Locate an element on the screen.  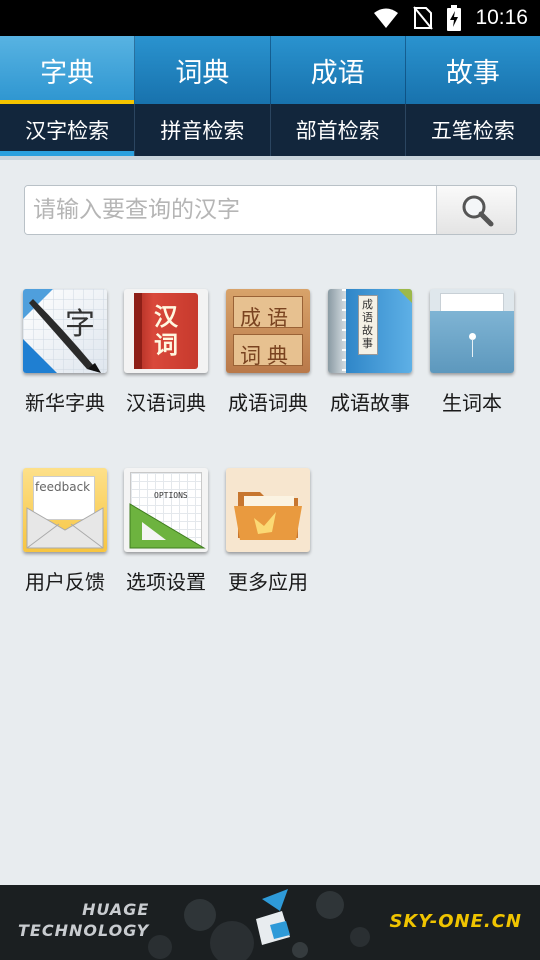
subtab-hanzi-search: 汉字检索 is located at coordinates (68, 130).